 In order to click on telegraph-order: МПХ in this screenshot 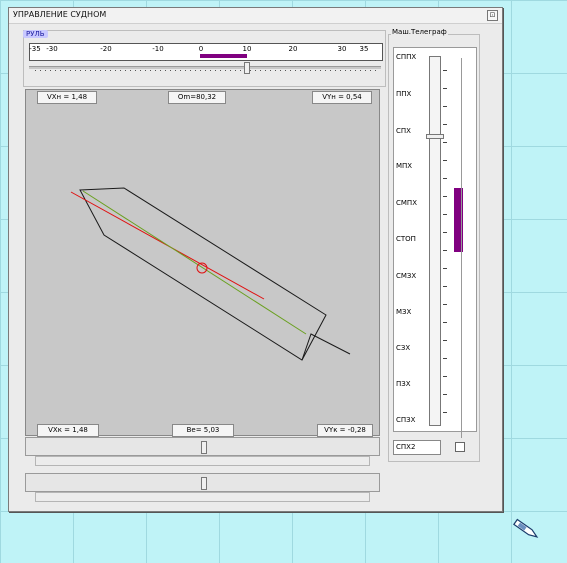, I will do `click(404, 166)`.